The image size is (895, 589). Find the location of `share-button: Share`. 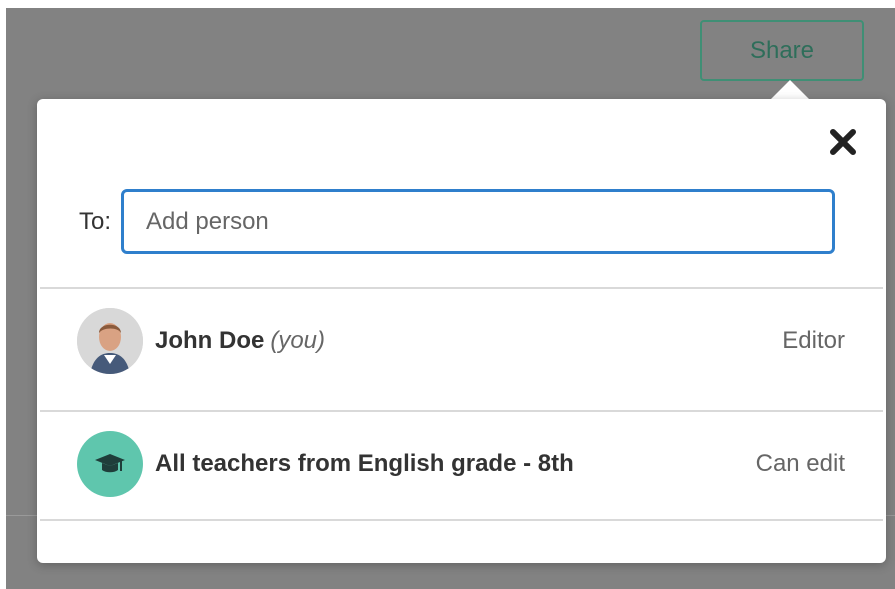

share-button: Share is located at coordinates (782, 50).